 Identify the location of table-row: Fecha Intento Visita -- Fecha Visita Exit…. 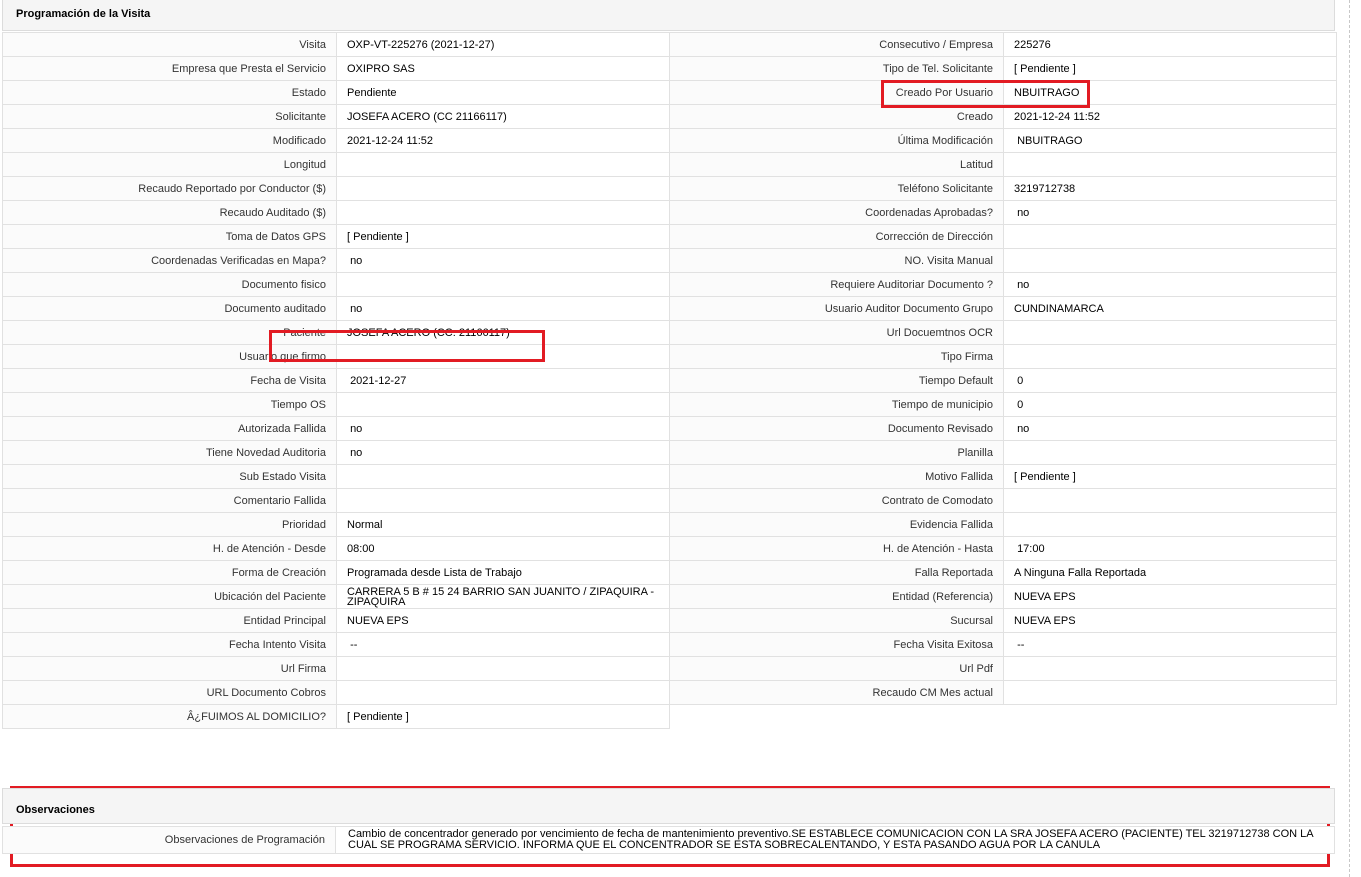
(669, 644).